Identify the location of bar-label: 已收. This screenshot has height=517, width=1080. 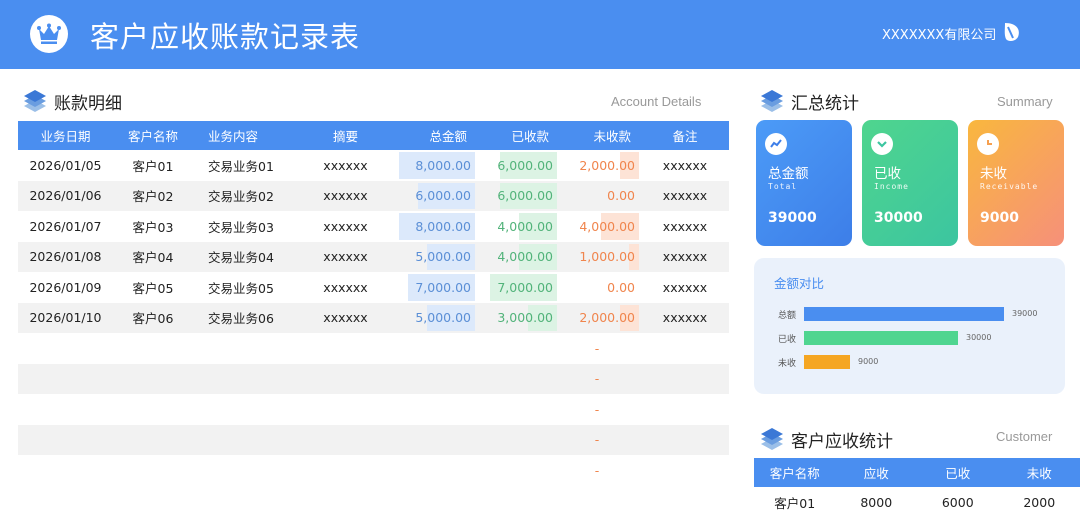
(787, 338).